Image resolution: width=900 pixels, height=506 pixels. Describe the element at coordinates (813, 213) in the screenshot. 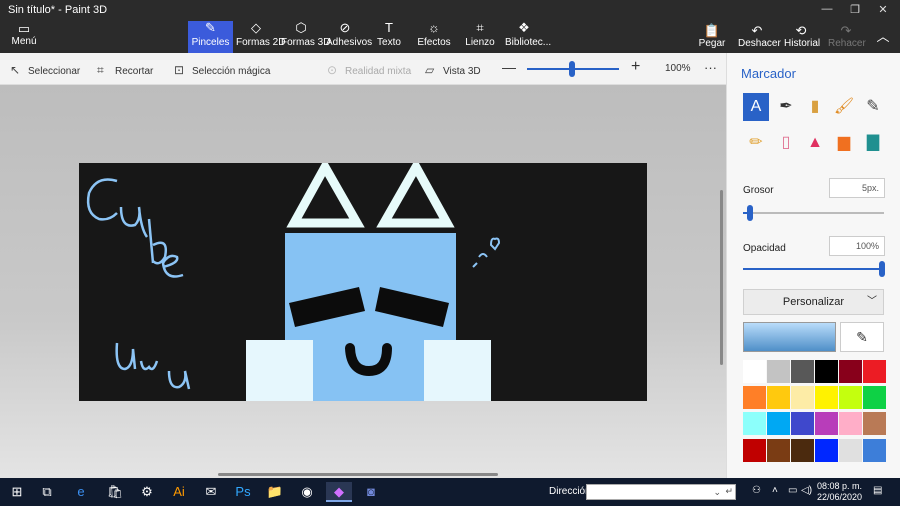

I see `thickness-slider-track` at that location.